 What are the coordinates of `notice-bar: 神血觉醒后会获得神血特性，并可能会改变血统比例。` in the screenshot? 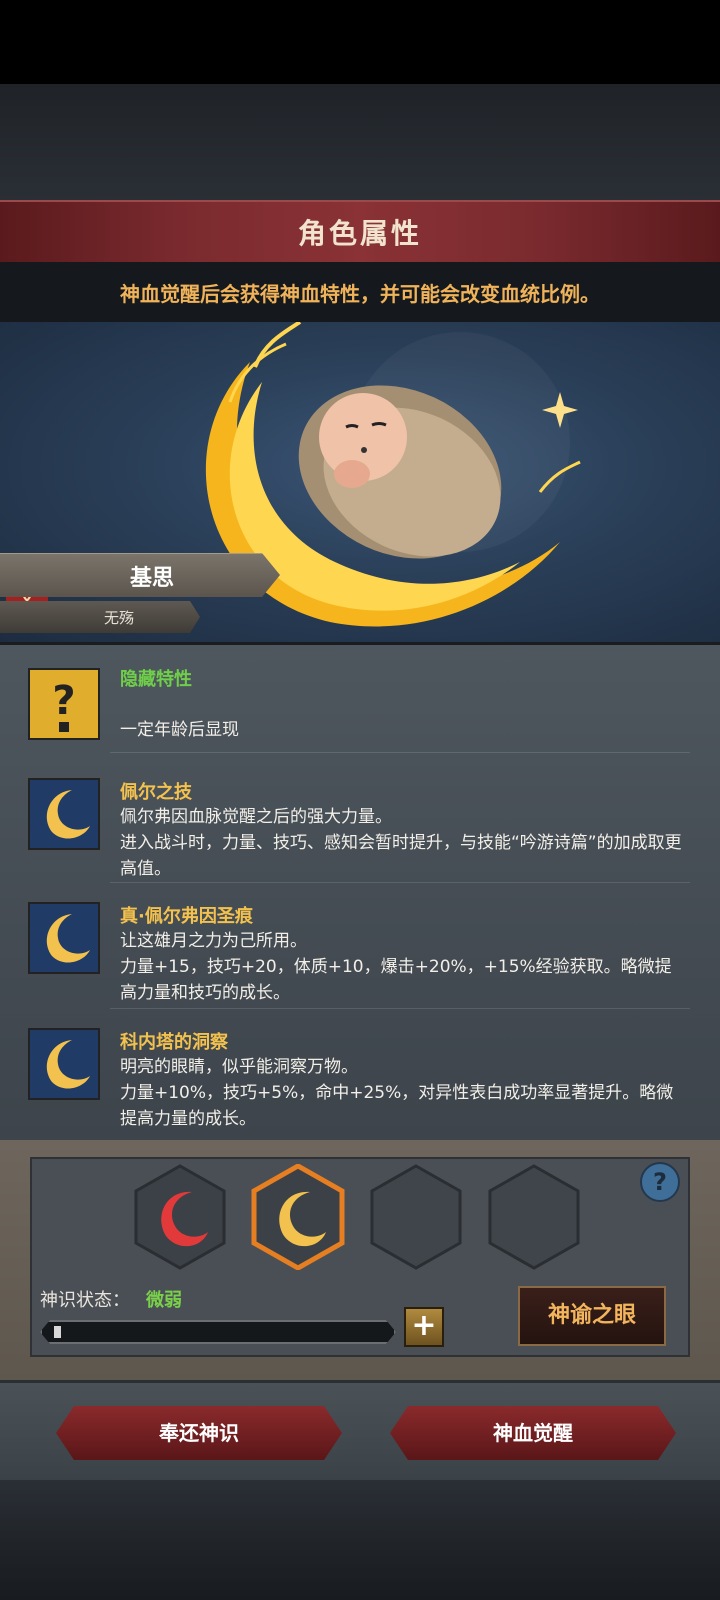 It's located at (360, 292).